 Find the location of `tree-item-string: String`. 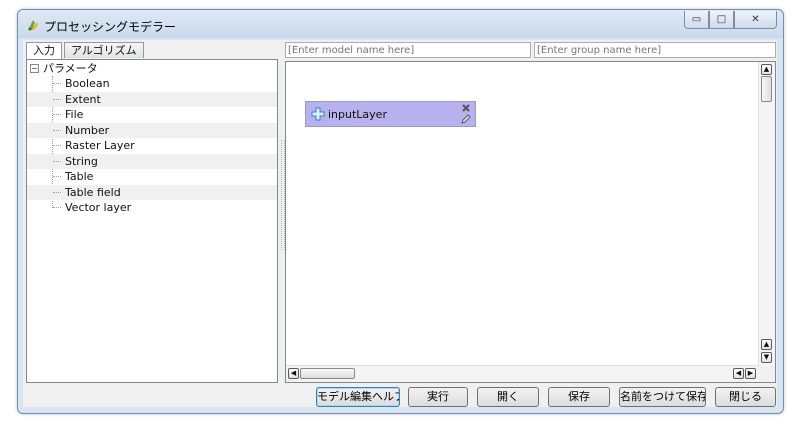

tree-item-string: String is located at coordinates (152, 161).